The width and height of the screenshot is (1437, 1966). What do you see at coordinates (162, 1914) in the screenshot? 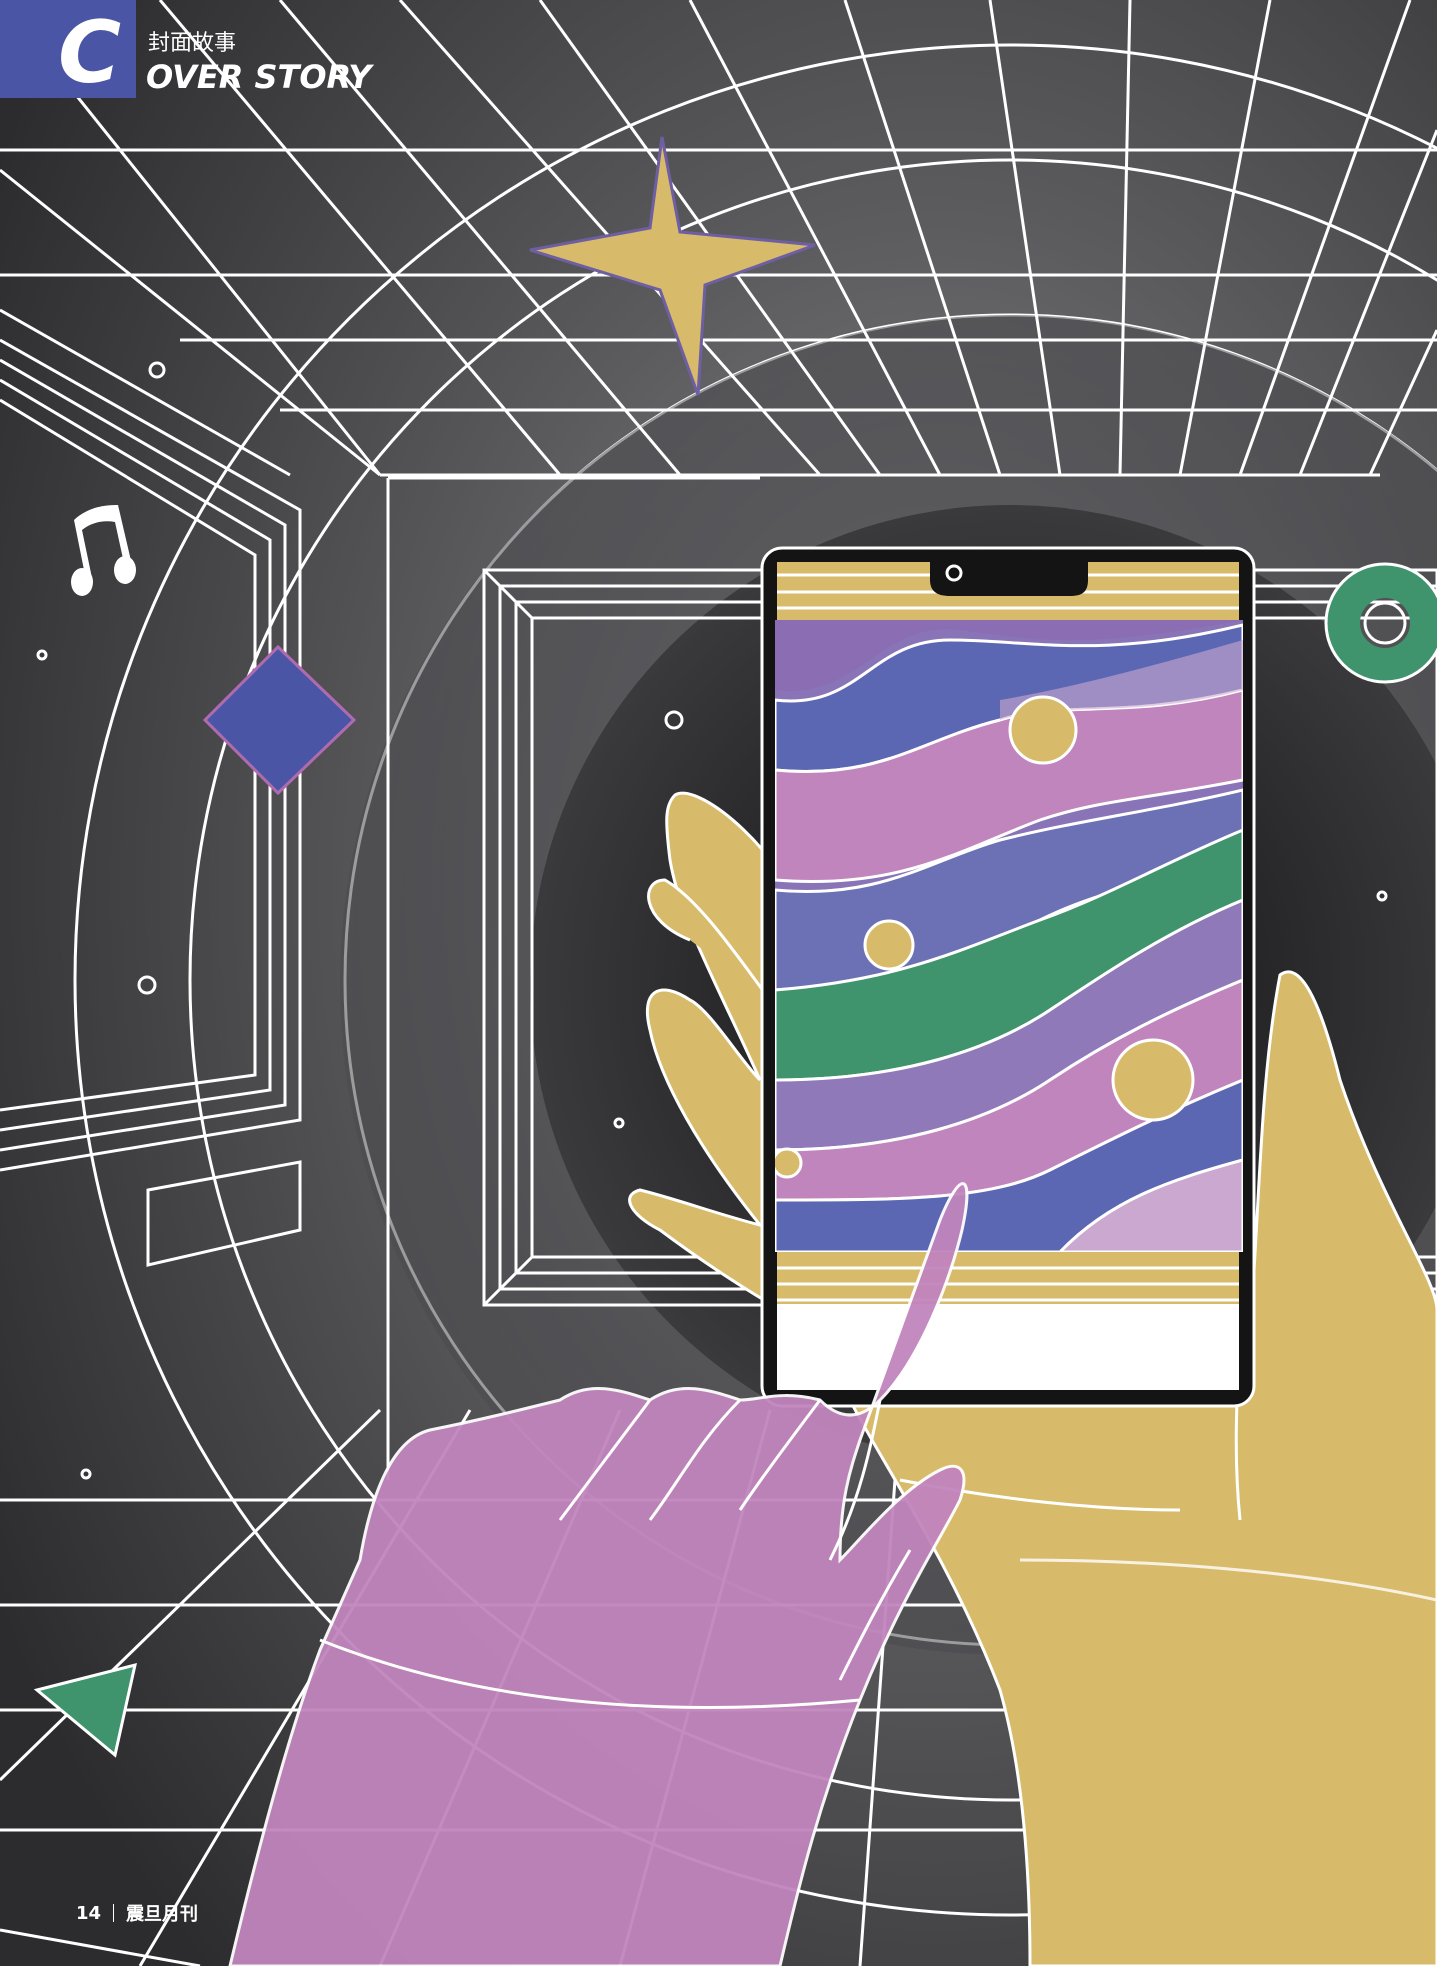
I see `publication-name: 震旦月刊` at bounding box center [162, 1914].